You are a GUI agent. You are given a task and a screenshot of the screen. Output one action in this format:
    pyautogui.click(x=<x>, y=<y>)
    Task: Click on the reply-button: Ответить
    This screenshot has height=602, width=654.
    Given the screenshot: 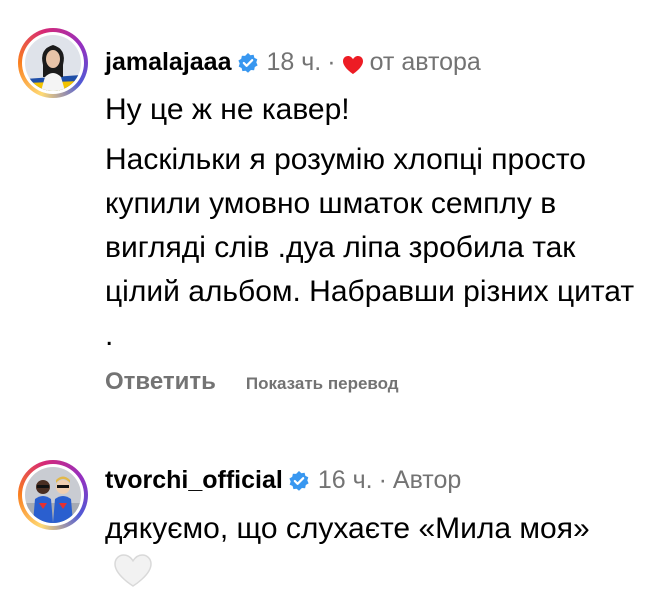 What is the action you would take?
    pyautogui.click(x=160, y=382)
    